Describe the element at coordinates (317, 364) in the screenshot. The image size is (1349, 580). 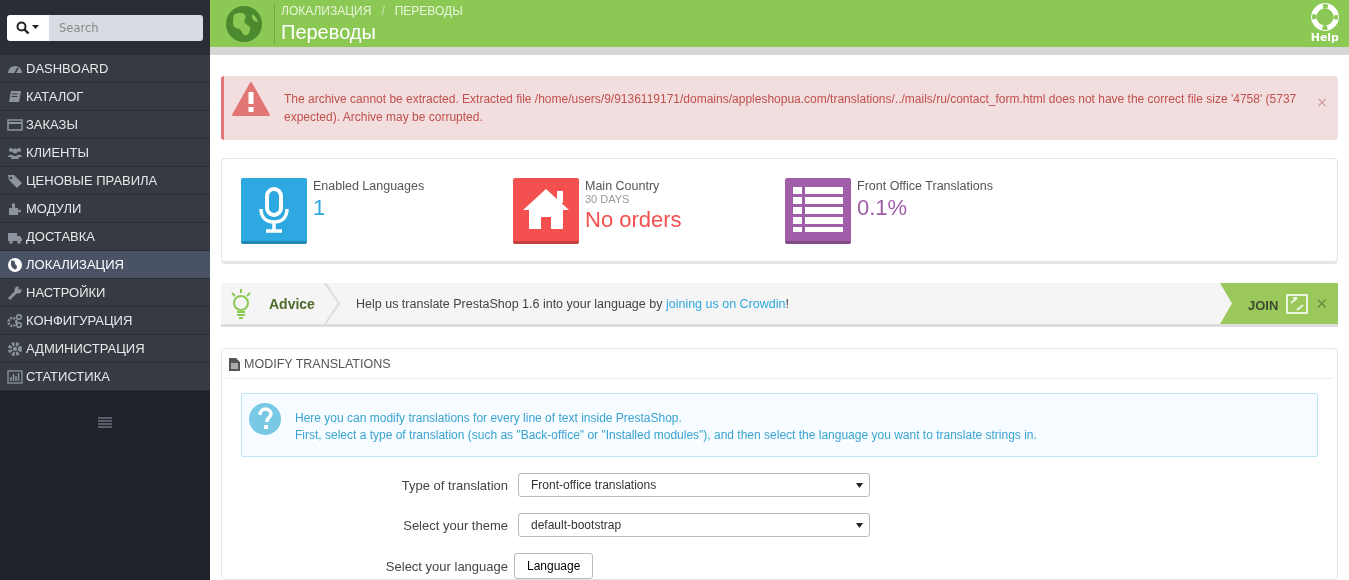
I see `panel-title: MODIFY TRANSLATIONS` at that location.